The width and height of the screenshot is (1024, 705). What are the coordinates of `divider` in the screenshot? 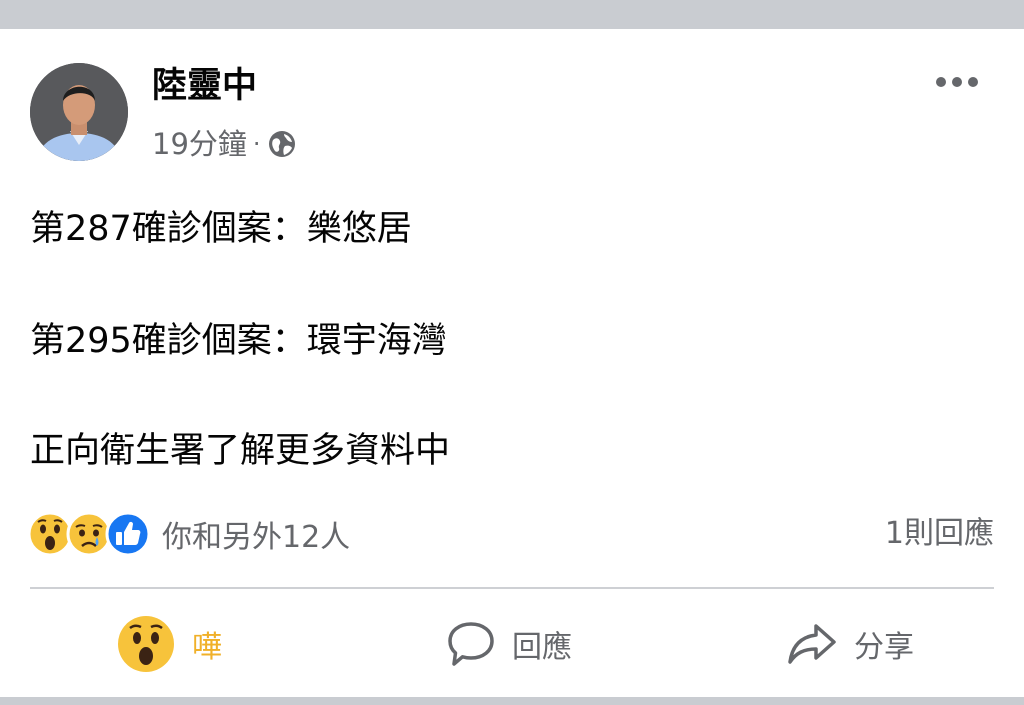 It's located at (512, 588).